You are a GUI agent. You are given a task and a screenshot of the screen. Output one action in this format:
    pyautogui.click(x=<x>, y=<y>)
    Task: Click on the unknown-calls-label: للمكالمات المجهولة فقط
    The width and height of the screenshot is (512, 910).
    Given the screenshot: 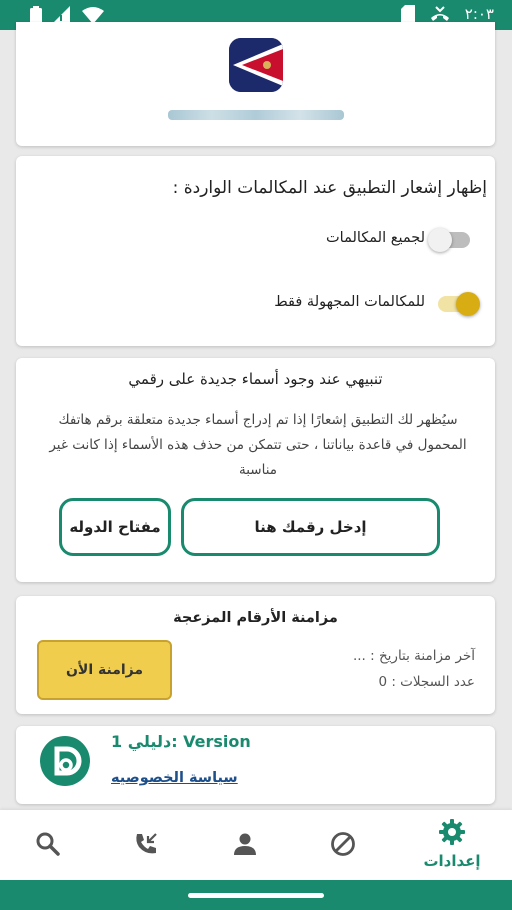 What is the action you would take?
    pyautogui.click(x=349, y=302)
    